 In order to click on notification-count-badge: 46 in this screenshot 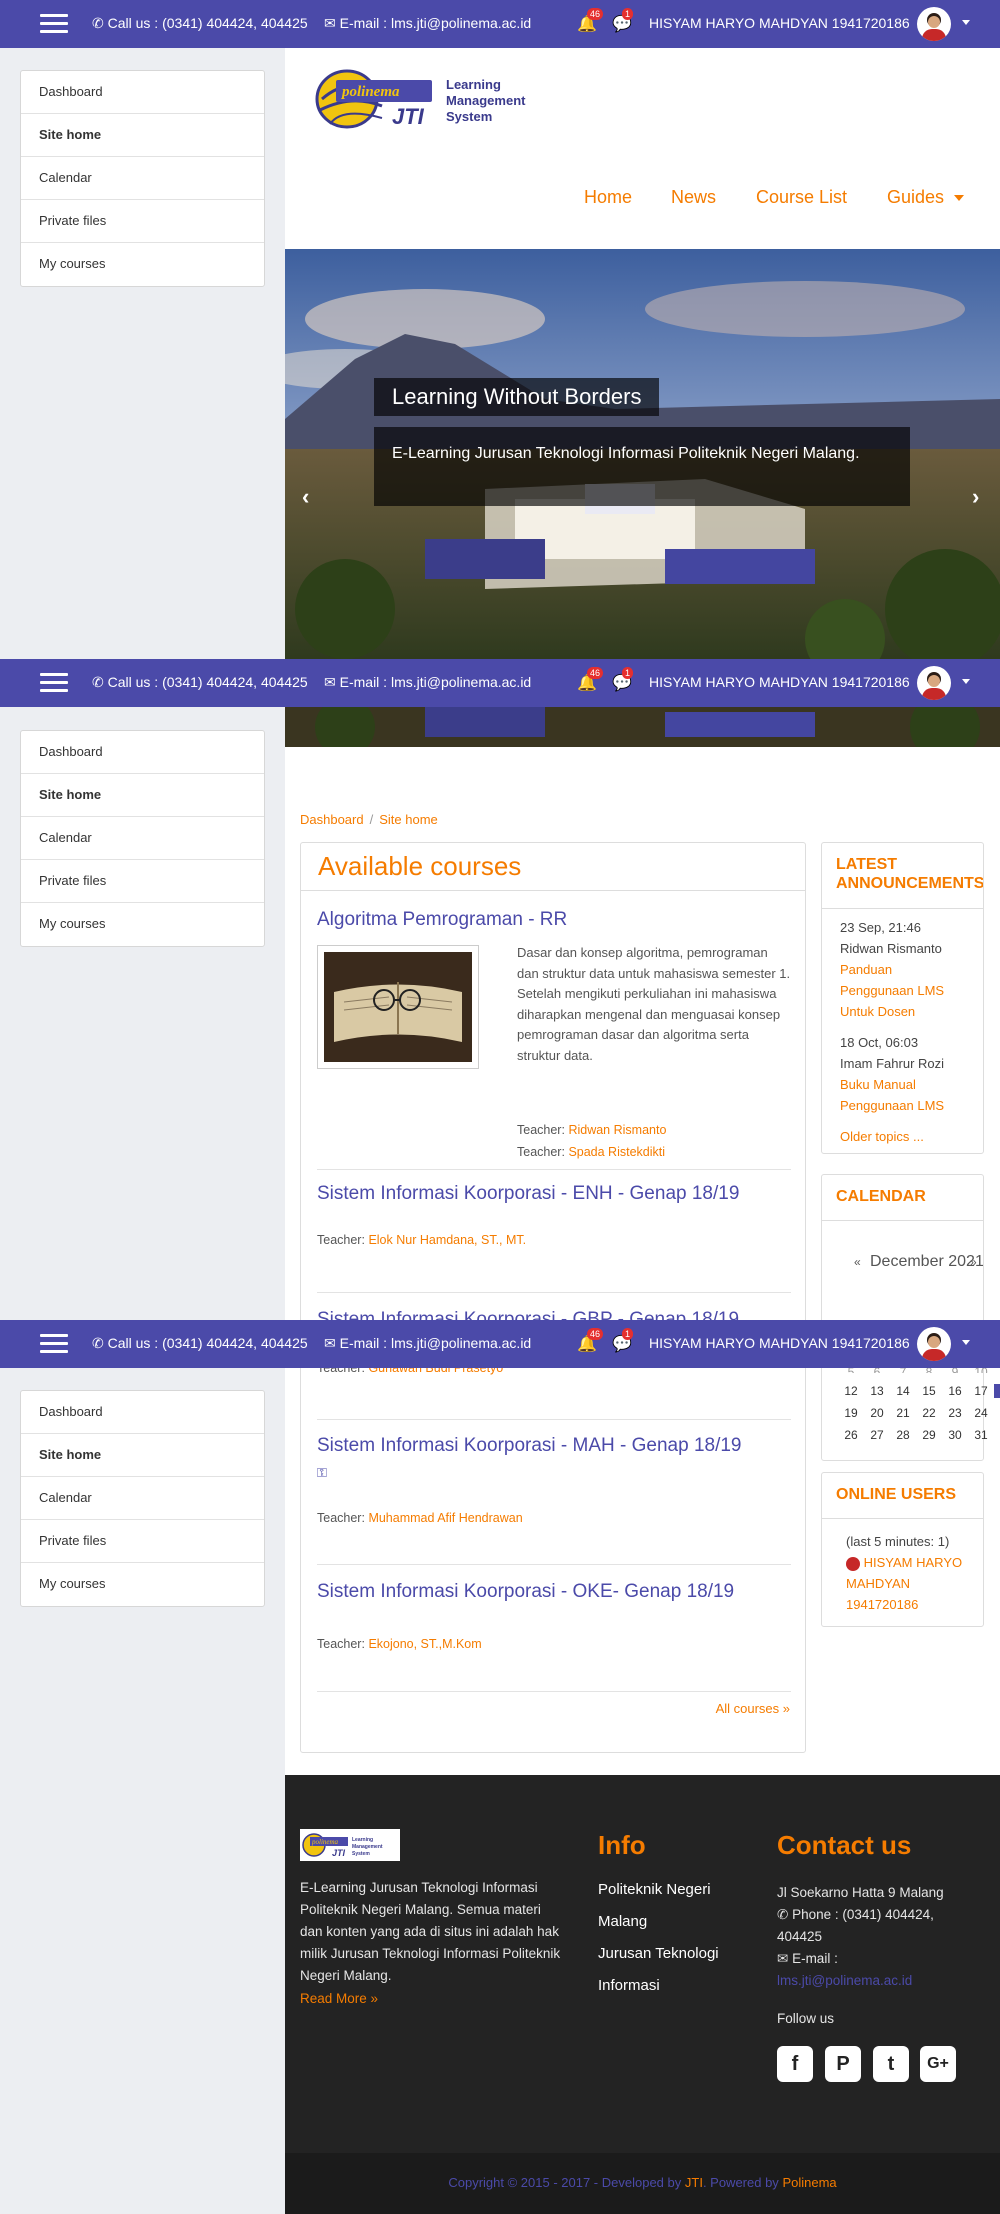, I will do `click(595, 14)`.